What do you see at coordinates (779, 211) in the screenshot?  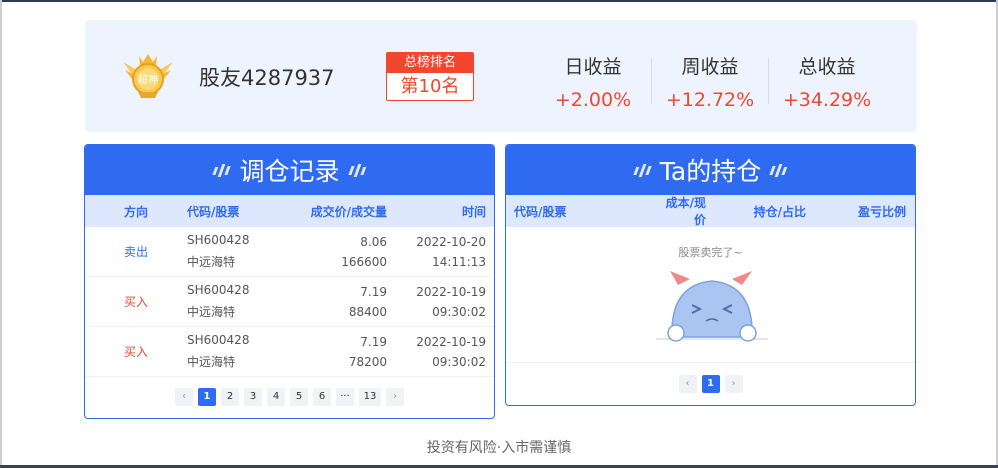 I see `column-position: 持仓/占比` at bounding box center [779, 211].